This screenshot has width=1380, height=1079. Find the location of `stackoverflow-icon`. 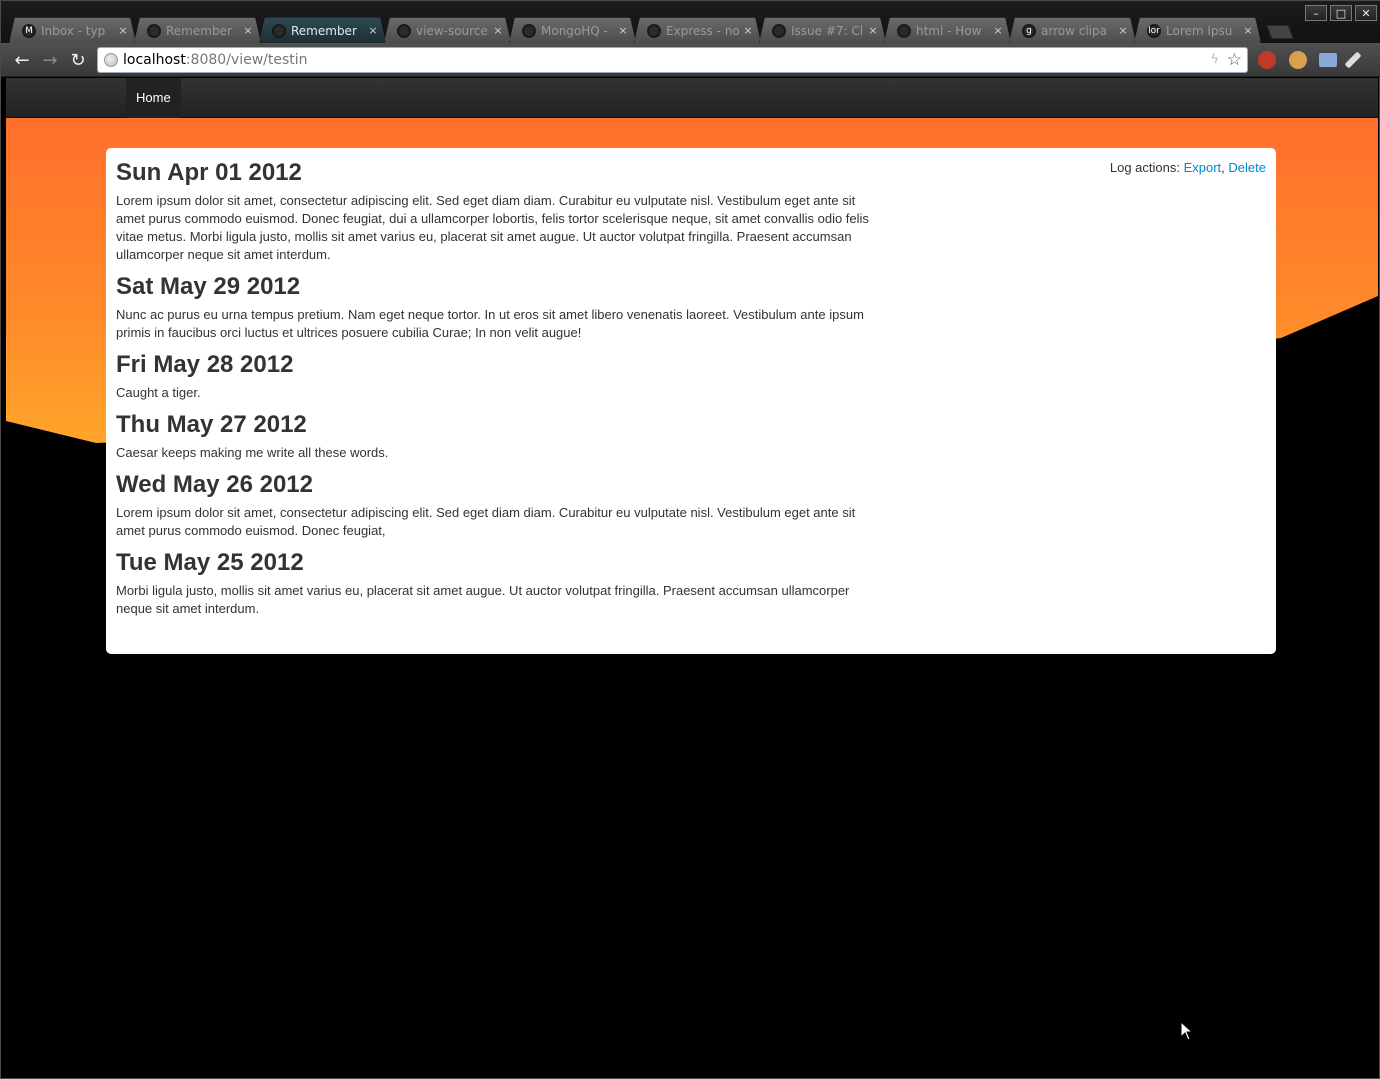

stackoverflow-icon is located at coordinates (904, 31).